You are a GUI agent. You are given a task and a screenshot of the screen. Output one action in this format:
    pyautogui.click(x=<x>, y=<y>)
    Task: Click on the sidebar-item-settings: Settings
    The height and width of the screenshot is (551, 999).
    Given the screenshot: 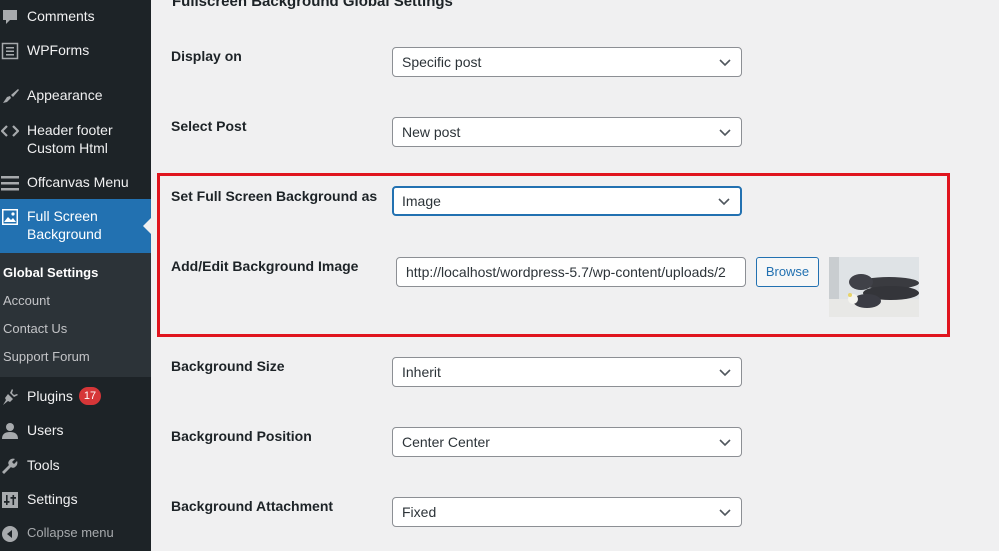 What is the action you would take?
    pyautogui.click(x=75, y=500)
    